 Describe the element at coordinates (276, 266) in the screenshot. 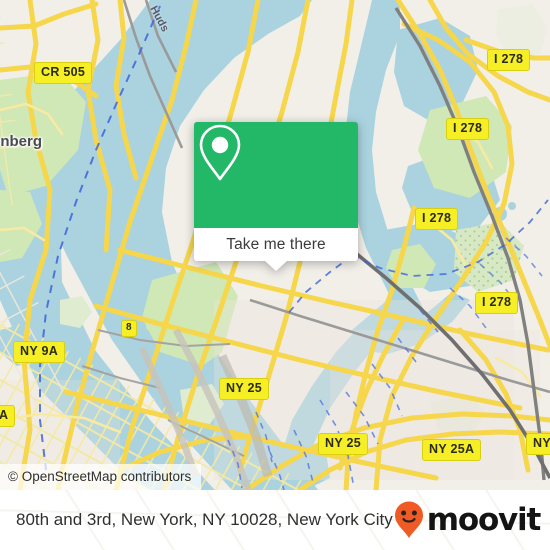

I see `popup-tail` at that location.